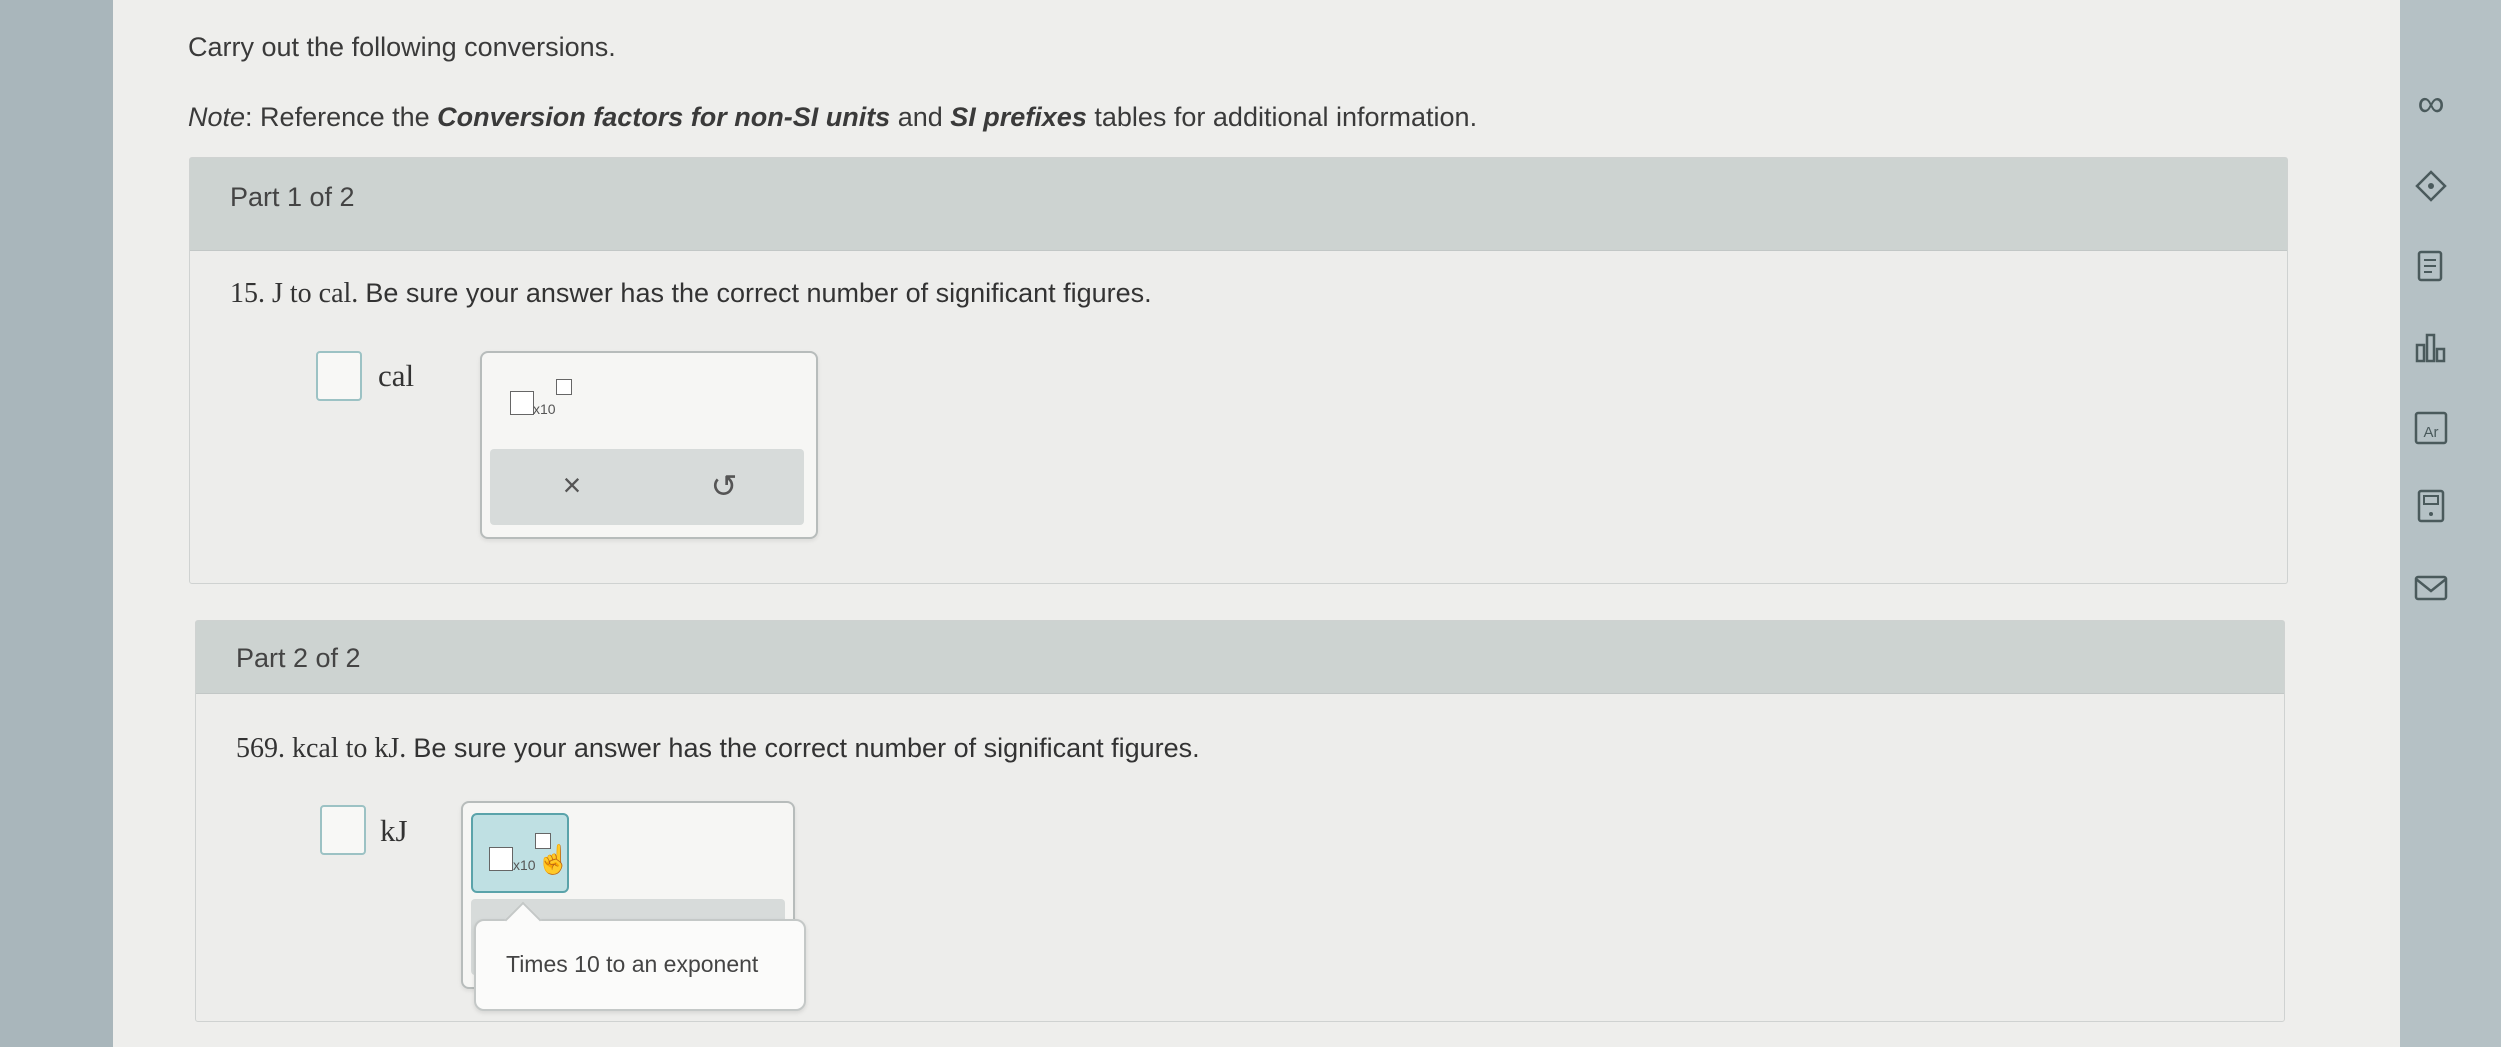  What do you see at coordinates (553, 859) in the screenshot?
I see `hand-cursor-icon: ☝` at bounding box center [553, 859].